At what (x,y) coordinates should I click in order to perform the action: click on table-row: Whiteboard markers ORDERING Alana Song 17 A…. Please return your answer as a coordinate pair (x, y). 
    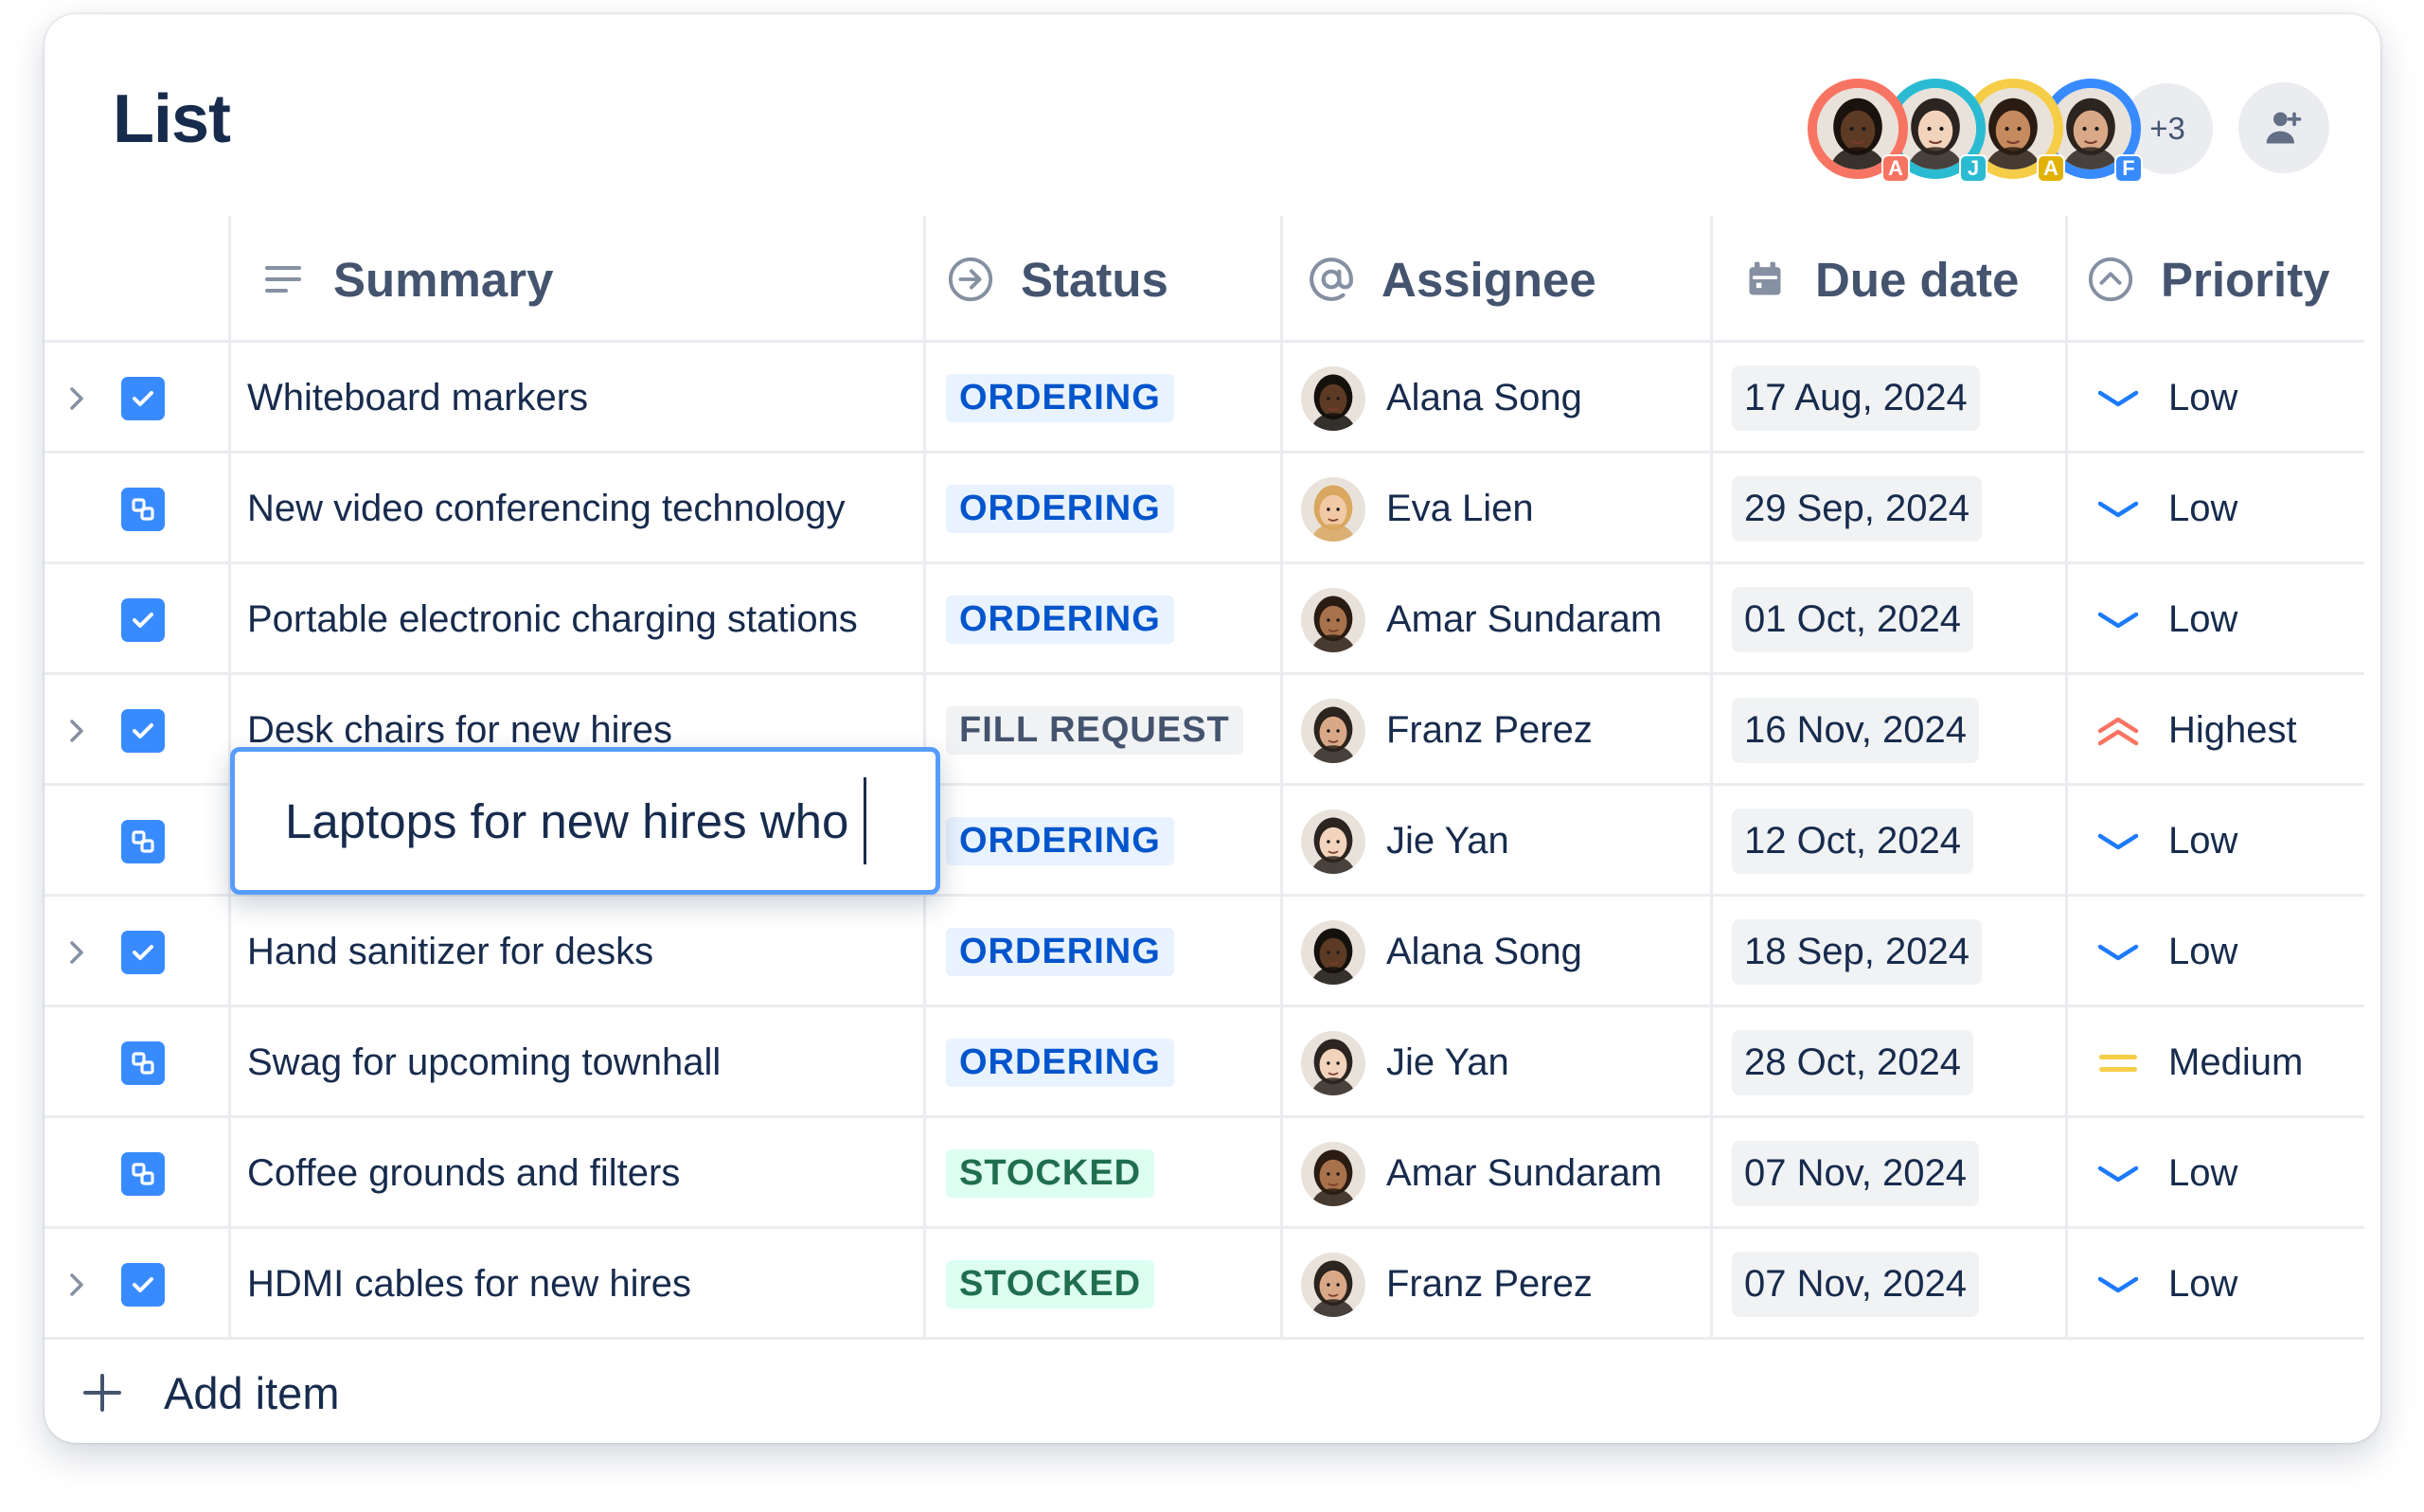
    Looking at the image, I should click on (1204, 398).